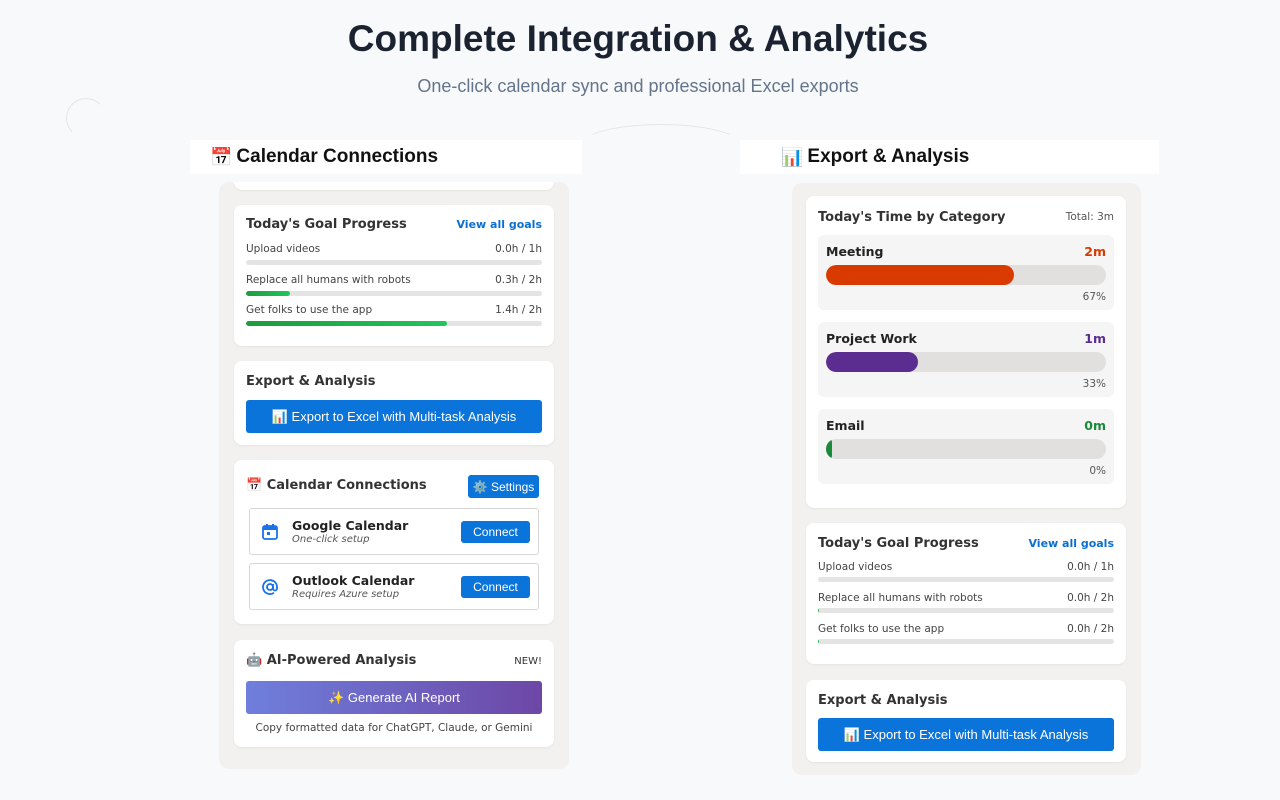 This screenshot has width=1280, height=800. Describe the element at coordinates (1095, 251) in the screenshot. I see `category-time: 2m` at that location.